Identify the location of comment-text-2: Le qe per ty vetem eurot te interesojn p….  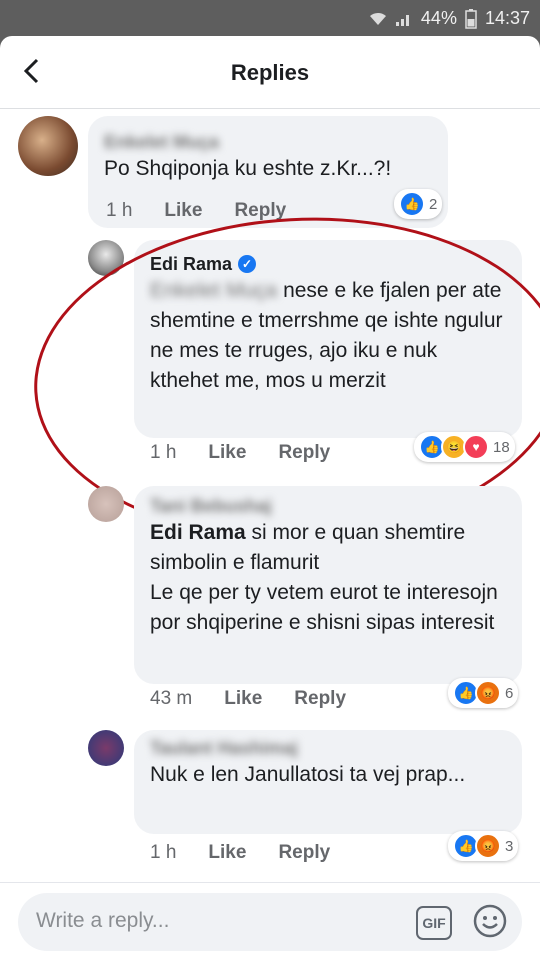
(324, 607).